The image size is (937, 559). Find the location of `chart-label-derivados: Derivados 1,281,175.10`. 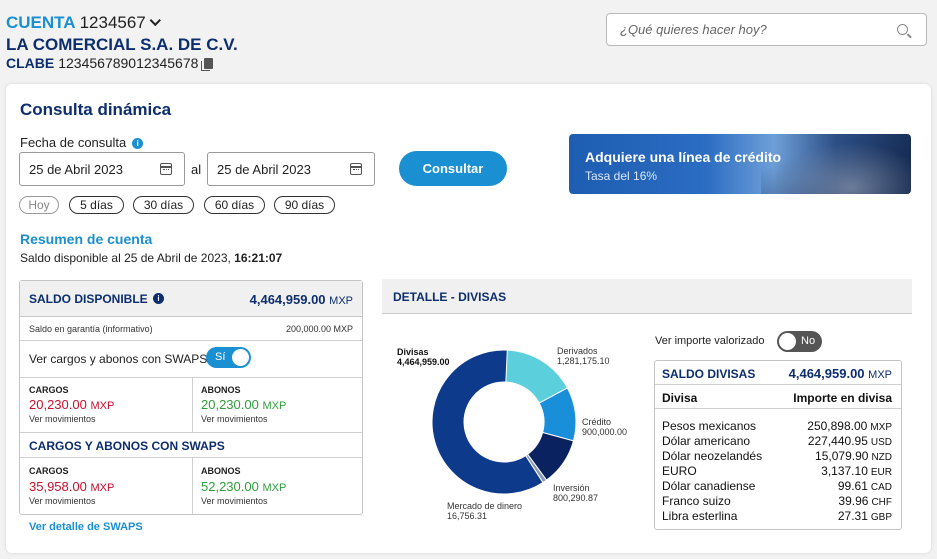

chart-label-derivados: Derivados 1,281,175.10 is located at coordinates (583, 356).